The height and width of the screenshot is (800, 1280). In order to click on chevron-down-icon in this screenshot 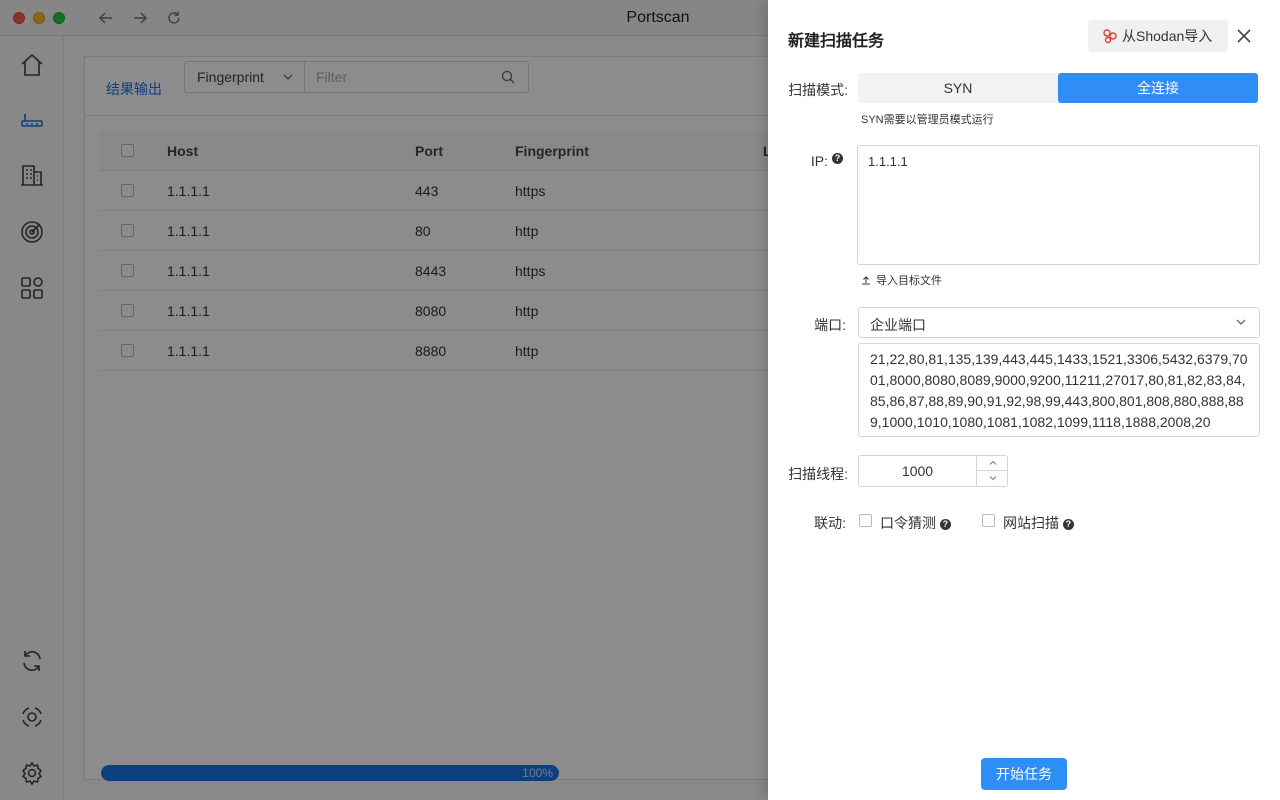, I will do `click(1241, 322)`.